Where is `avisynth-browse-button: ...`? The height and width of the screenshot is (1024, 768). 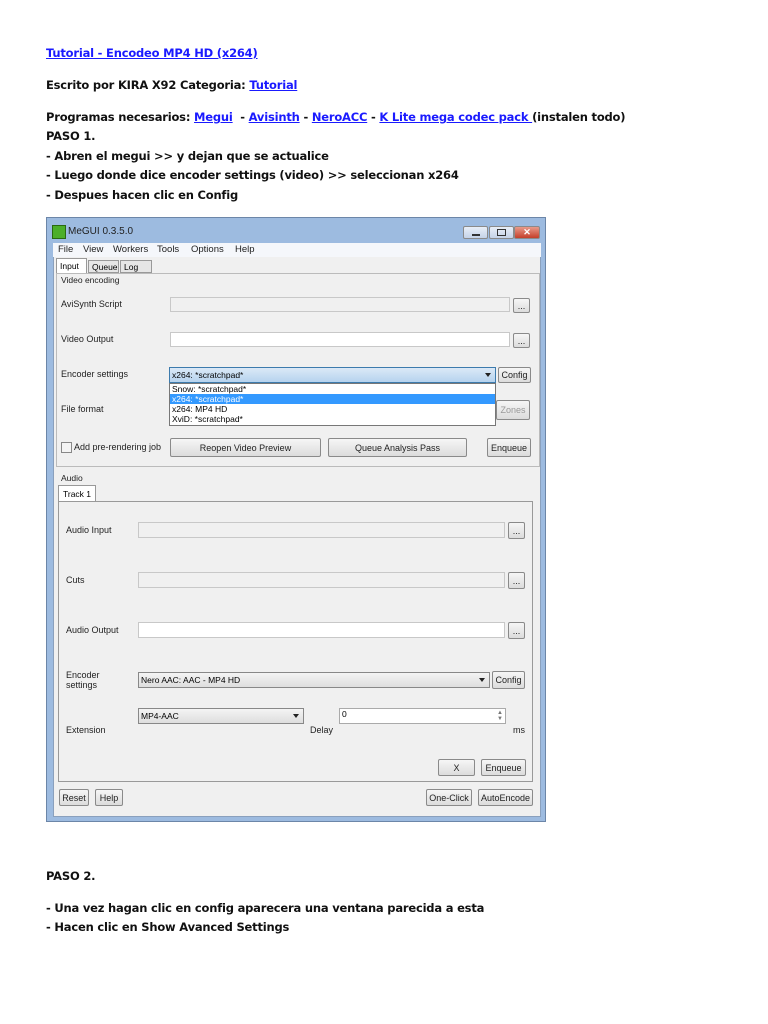
avisynth-browse-button: ... is located at coordinates (521, 305).